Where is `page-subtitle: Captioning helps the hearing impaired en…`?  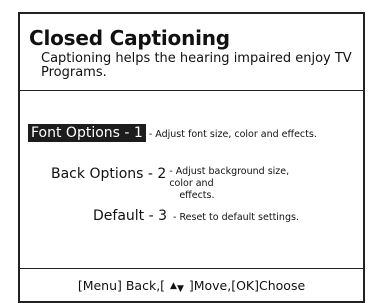 page-subtitle: Captioning helps the hearing impaired en… is located at coordinates (196, 65).